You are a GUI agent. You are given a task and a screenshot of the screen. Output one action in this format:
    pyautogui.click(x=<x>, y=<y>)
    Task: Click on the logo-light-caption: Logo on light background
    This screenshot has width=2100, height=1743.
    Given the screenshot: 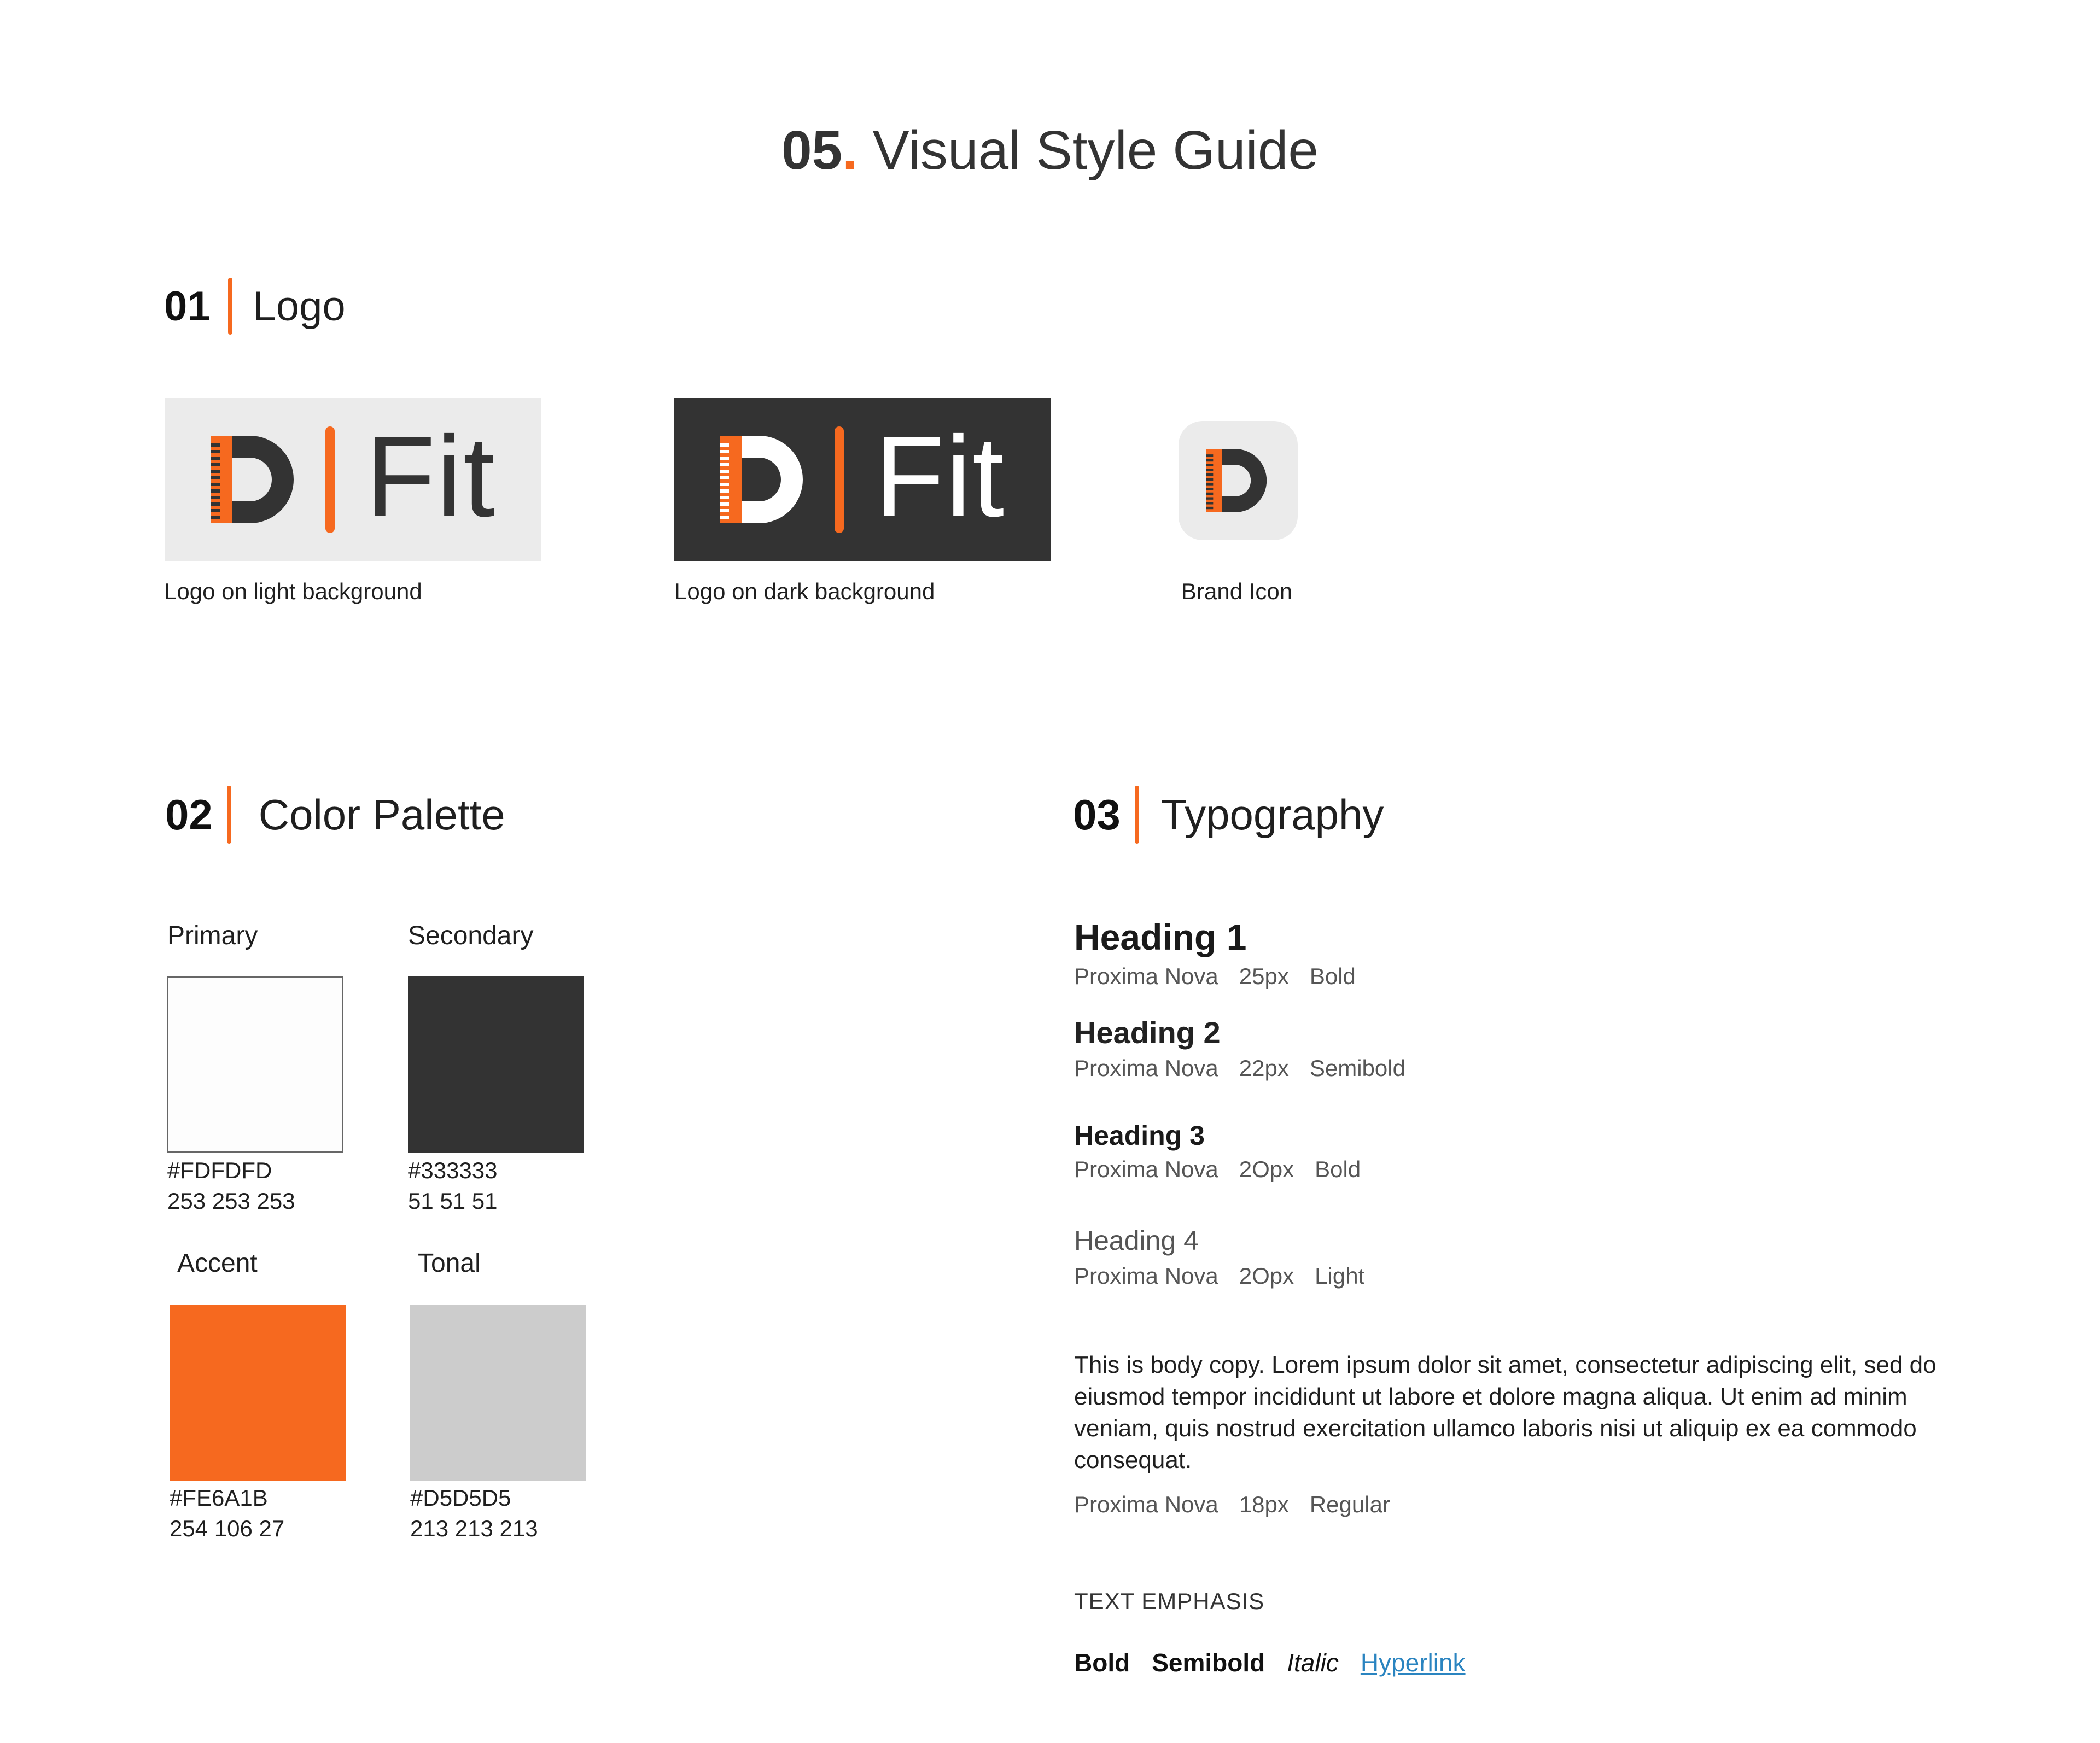 What is the action you would take?
    pyautogui.click(x=293, y=591)
    